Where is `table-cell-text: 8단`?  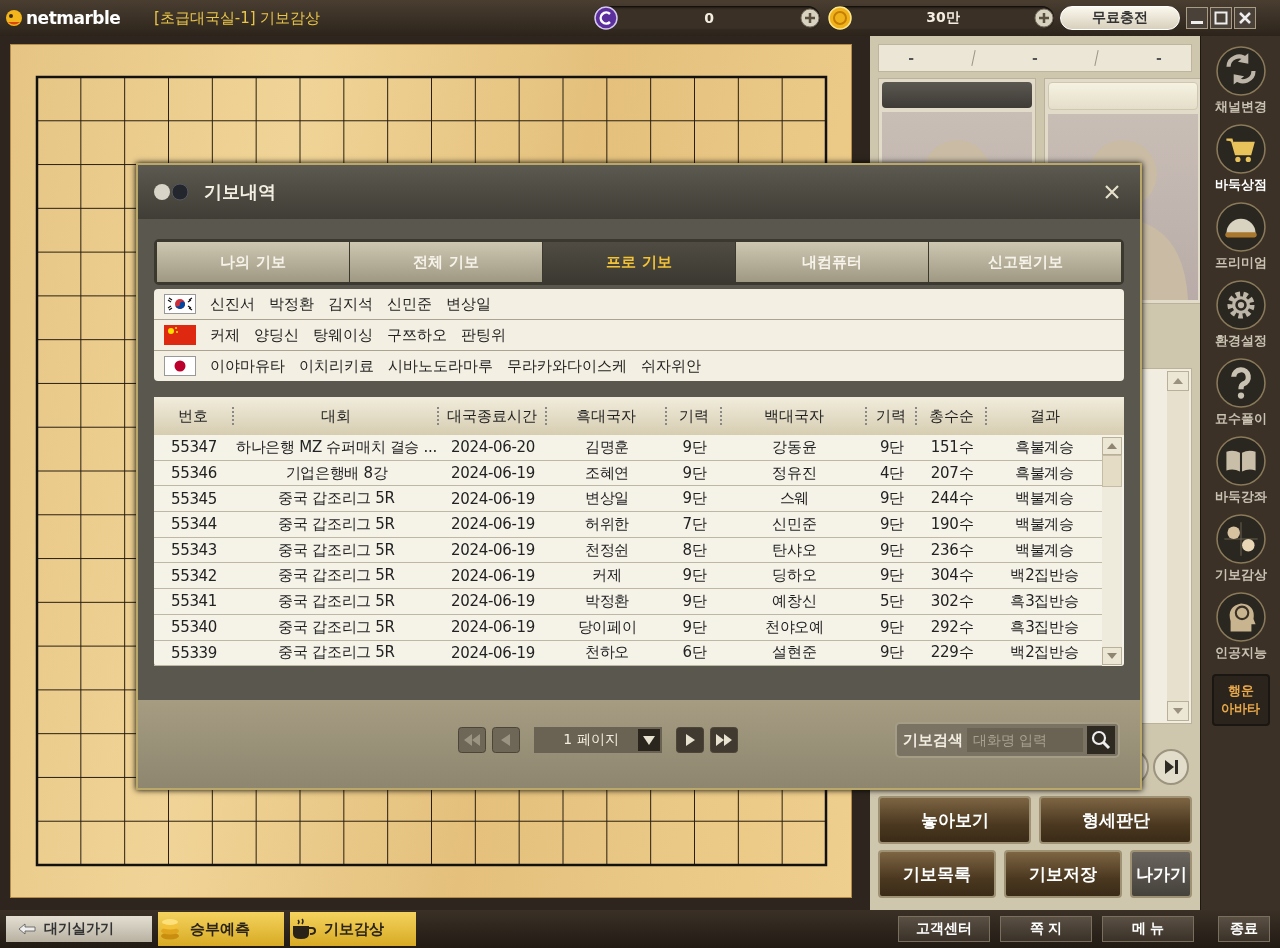 table-cell-text: 8단 is located at coordinates (694, 550).